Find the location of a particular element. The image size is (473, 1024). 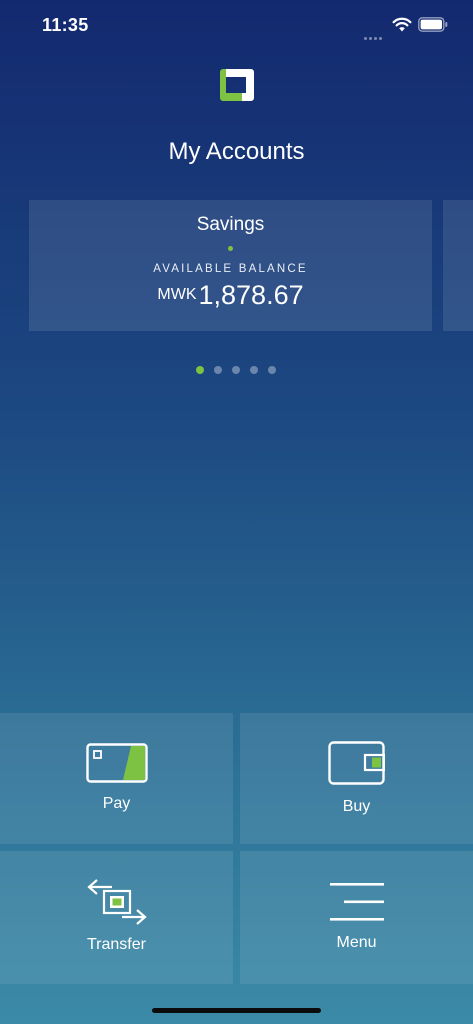

menu-button: Menu is located at coordinates (356, 917).